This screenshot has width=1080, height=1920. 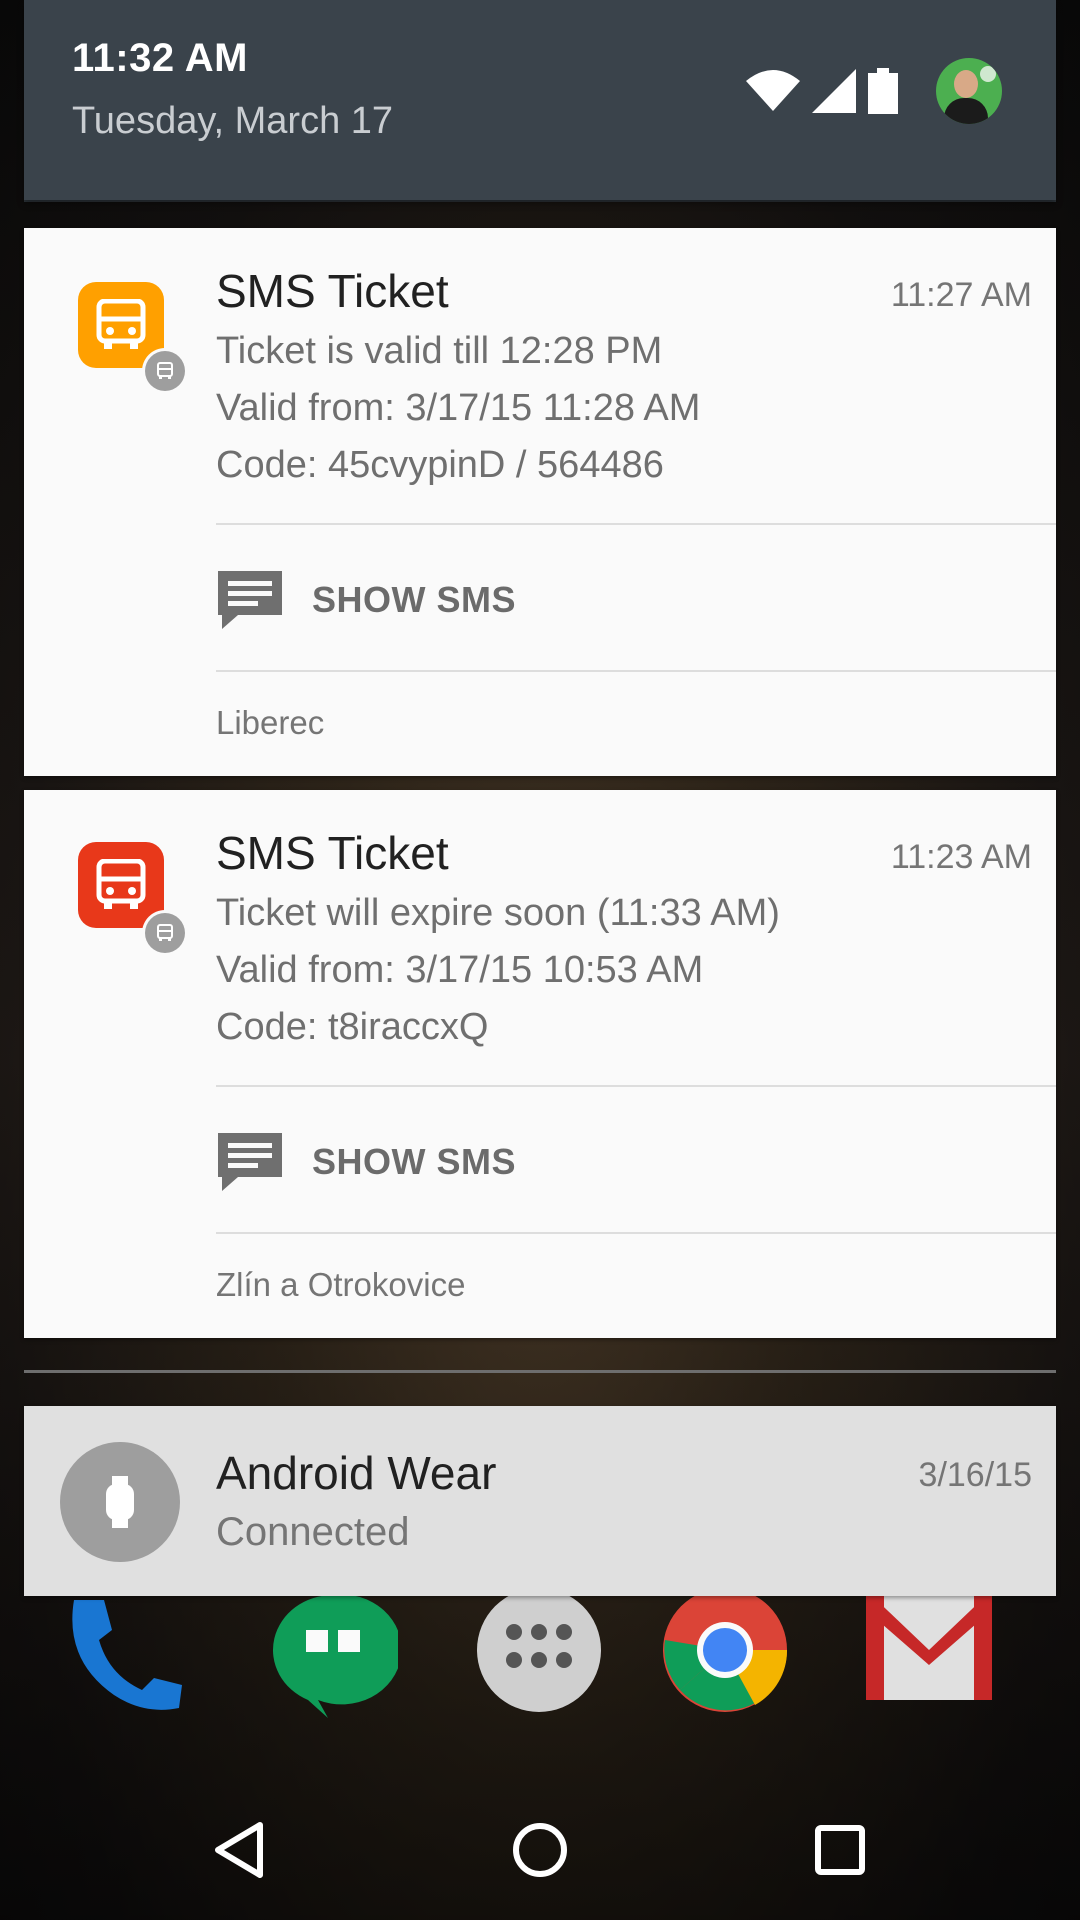 I want to click on clock: 11:32 AM, so click(x=160, y=58).